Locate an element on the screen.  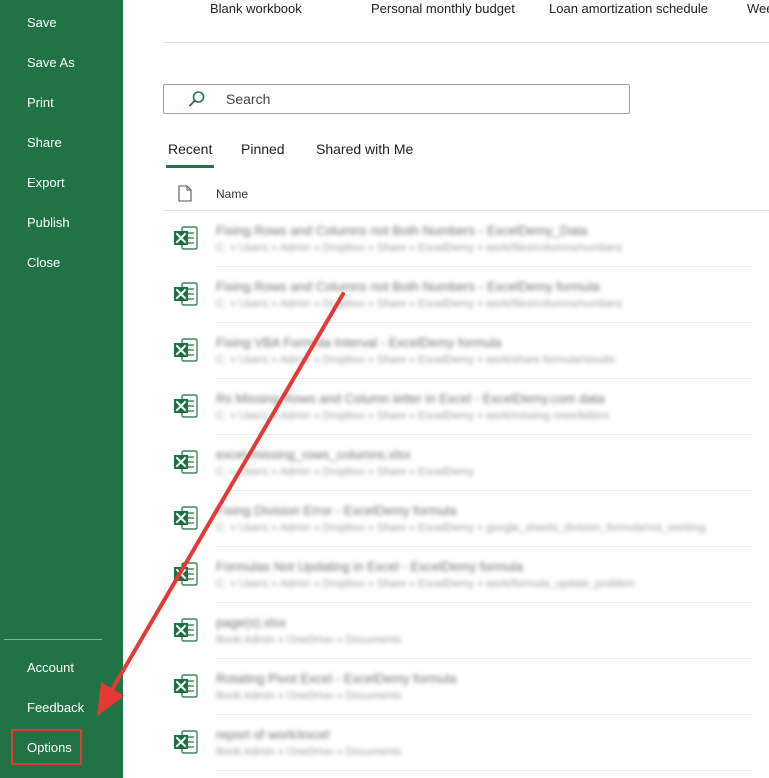
sidebar-item-print: Print is located at coordinates (40, 103).